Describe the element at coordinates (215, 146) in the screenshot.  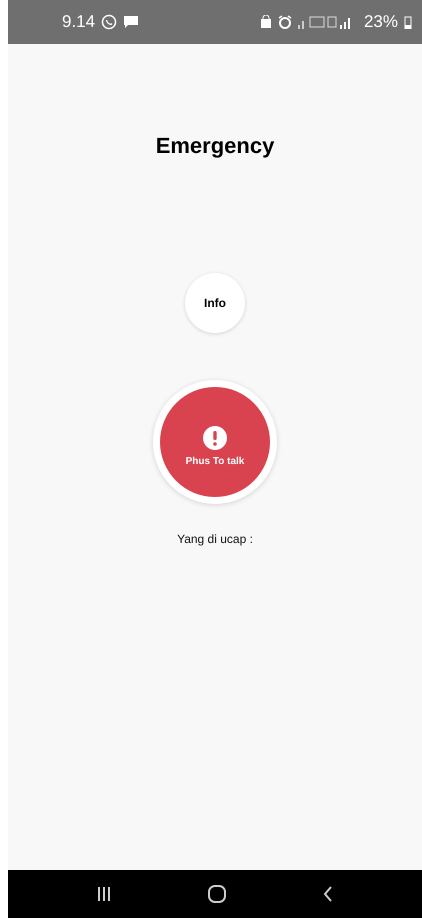
I see `page-title: Emergency` at that location.